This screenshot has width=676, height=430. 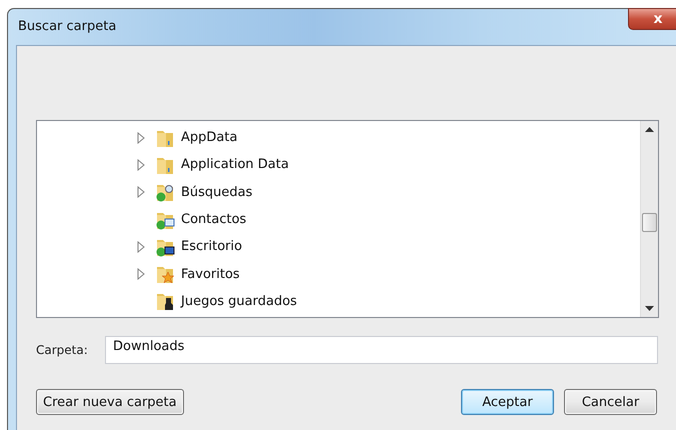 What do you see at coordinates (235, 164) in the screenshot?
I see `tree-item: Application Data` at bounding box center [235, 164].